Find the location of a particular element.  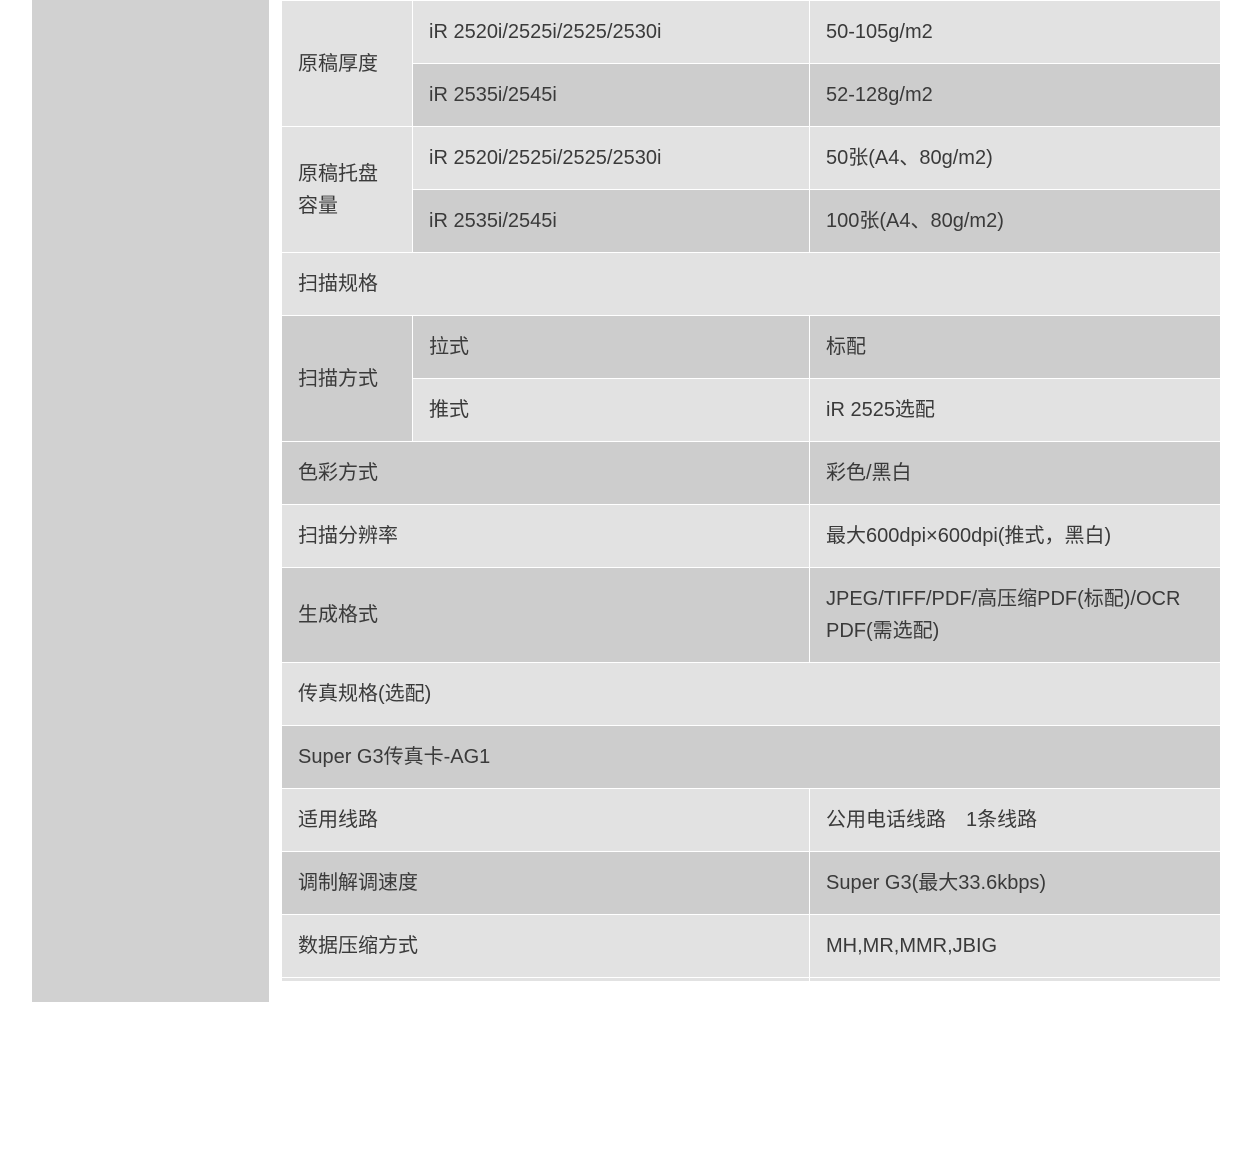

compression-value: MH,MR,MMR,JBIG is located at coordinates (1015, 946).